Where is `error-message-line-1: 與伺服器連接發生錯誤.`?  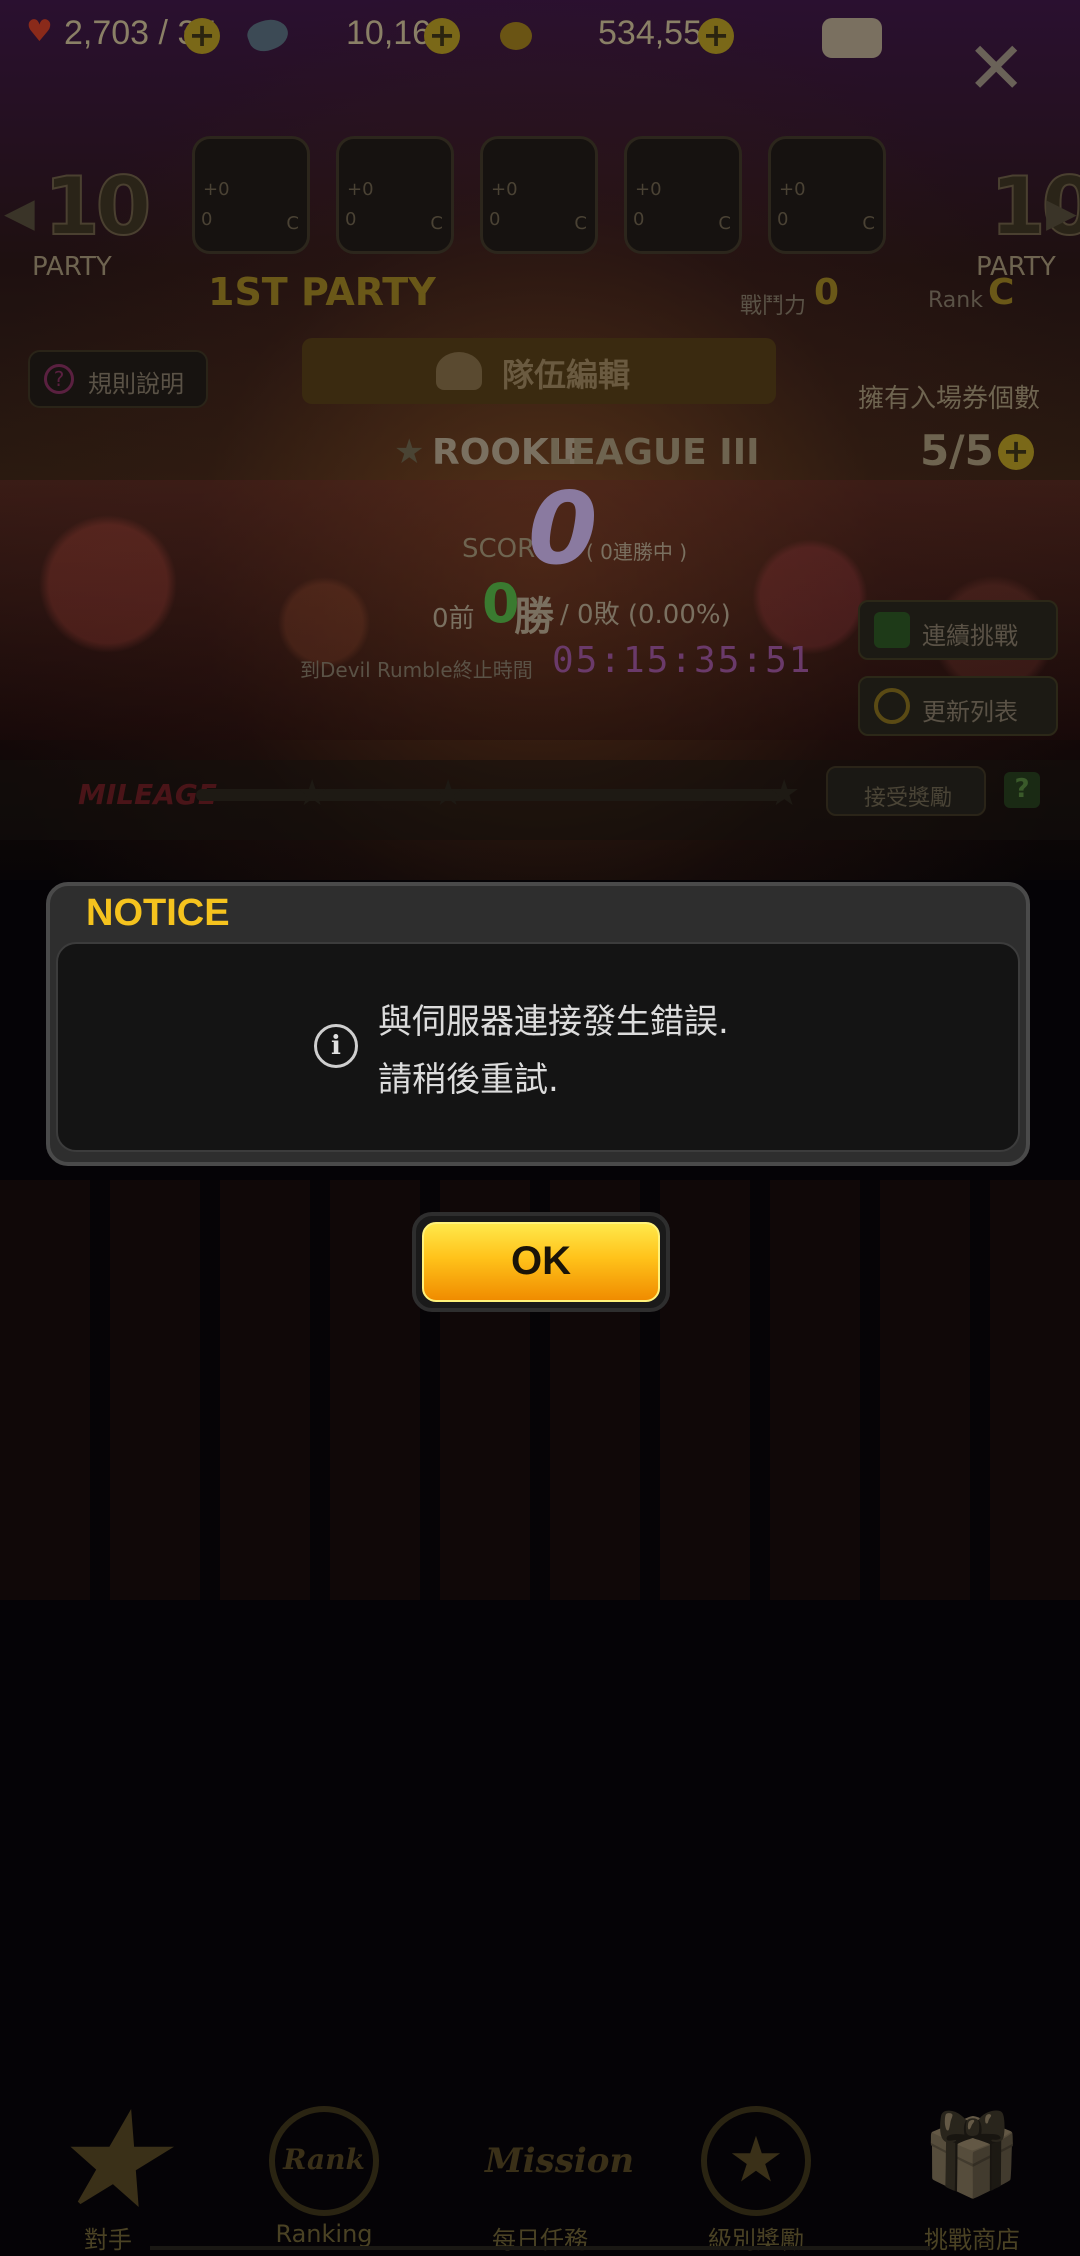 error-message-line-1: 與伺服器連接發生錯誤. is located at coordinates (553, 1022).